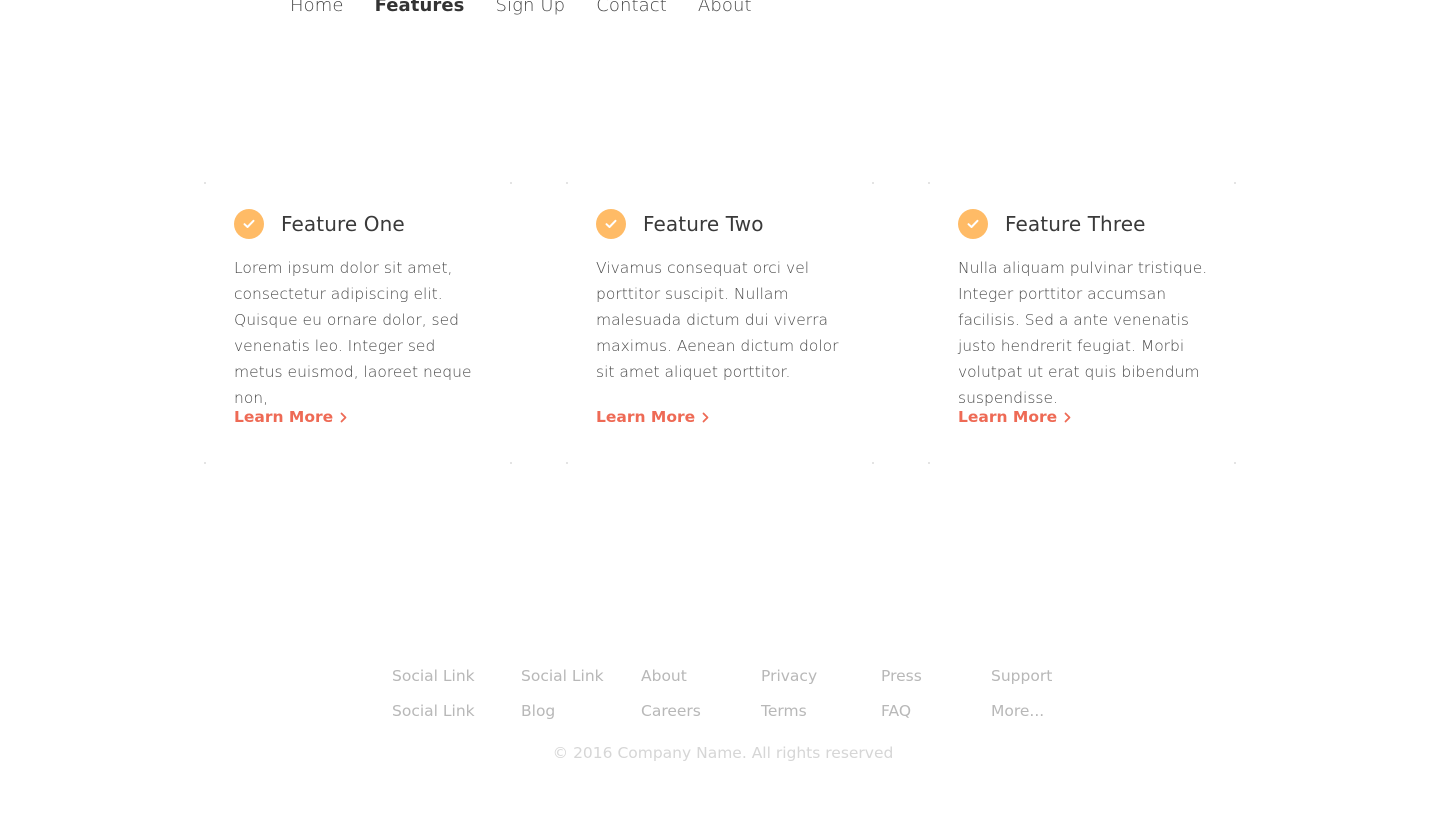 Image resolution: width=1440 pixels, height=813 pixels. What do you see at coordinates (317, 8) in the screenshot?
I see `nav-item-home: Home` at bounding box center [317, 8].